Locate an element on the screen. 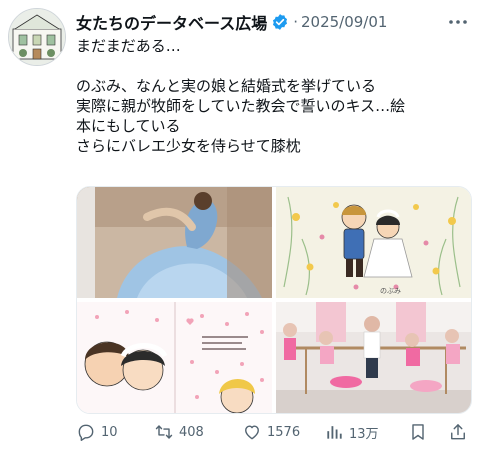  retweet-icon is located at coordinates (164, 432).